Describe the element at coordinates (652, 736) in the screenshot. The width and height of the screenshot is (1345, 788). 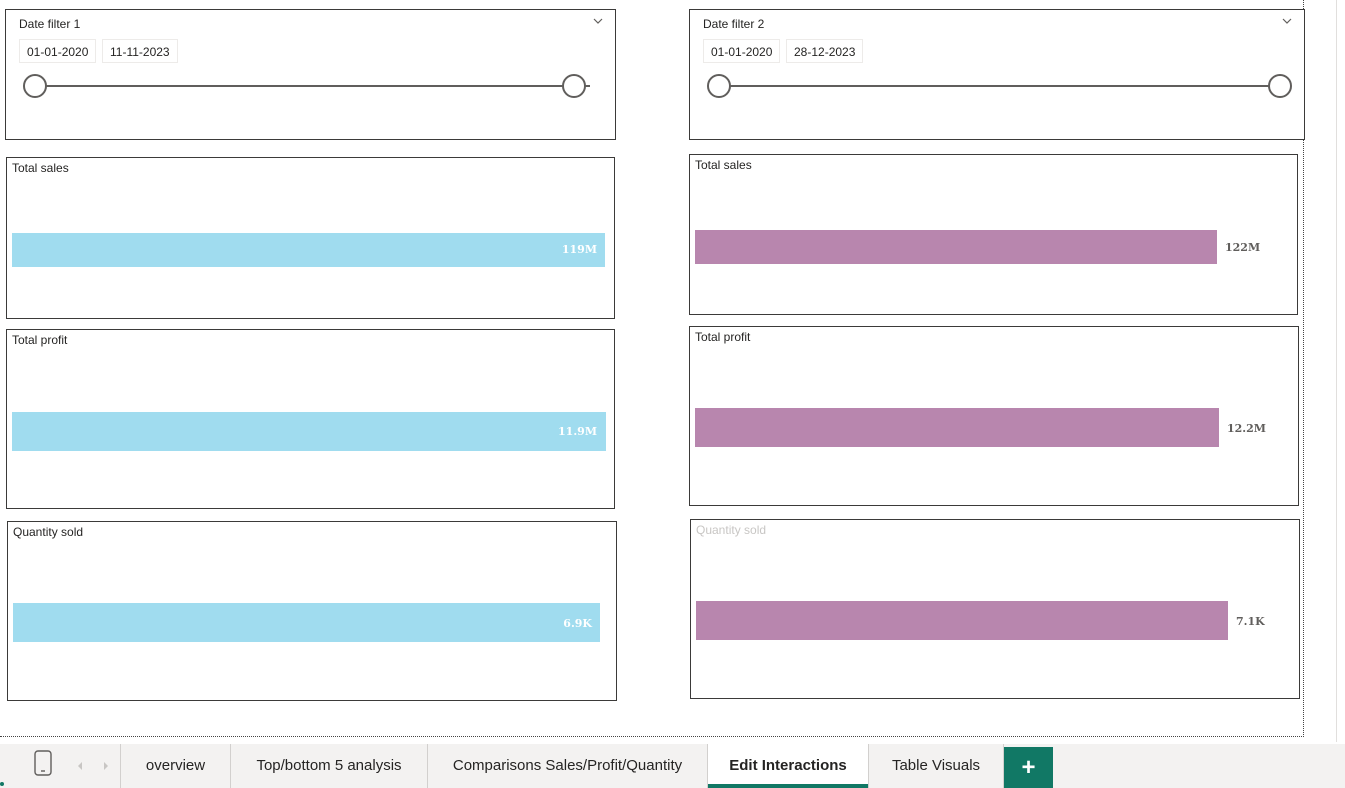
I see `canvas-border` at that location.